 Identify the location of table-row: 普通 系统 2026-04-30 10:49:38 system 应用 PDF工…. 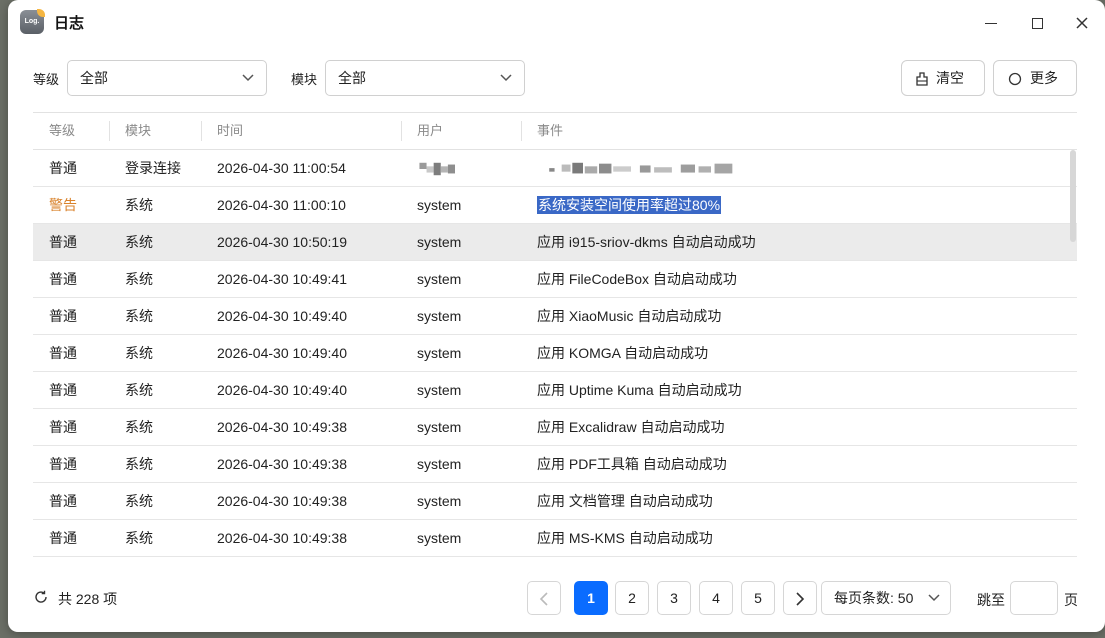
(555, 464).